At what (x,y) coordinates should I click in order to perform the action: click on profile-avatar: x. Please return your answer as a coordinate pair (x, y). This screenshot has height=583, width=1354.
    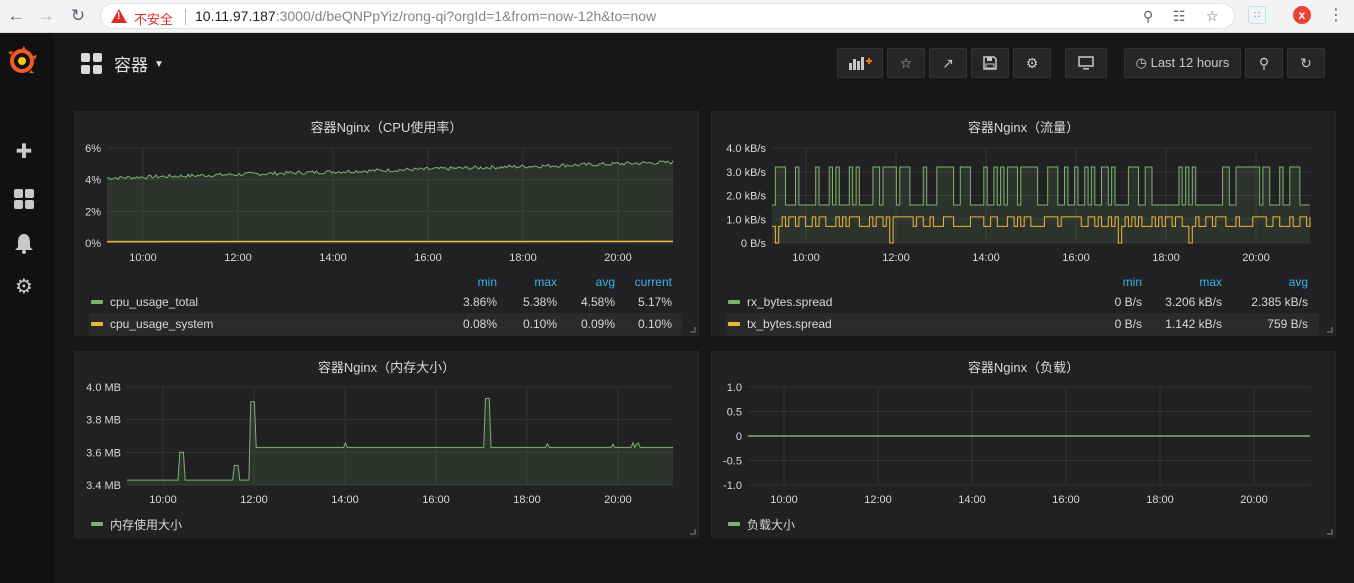
    Looking at the image, I should click on (1302, 15).